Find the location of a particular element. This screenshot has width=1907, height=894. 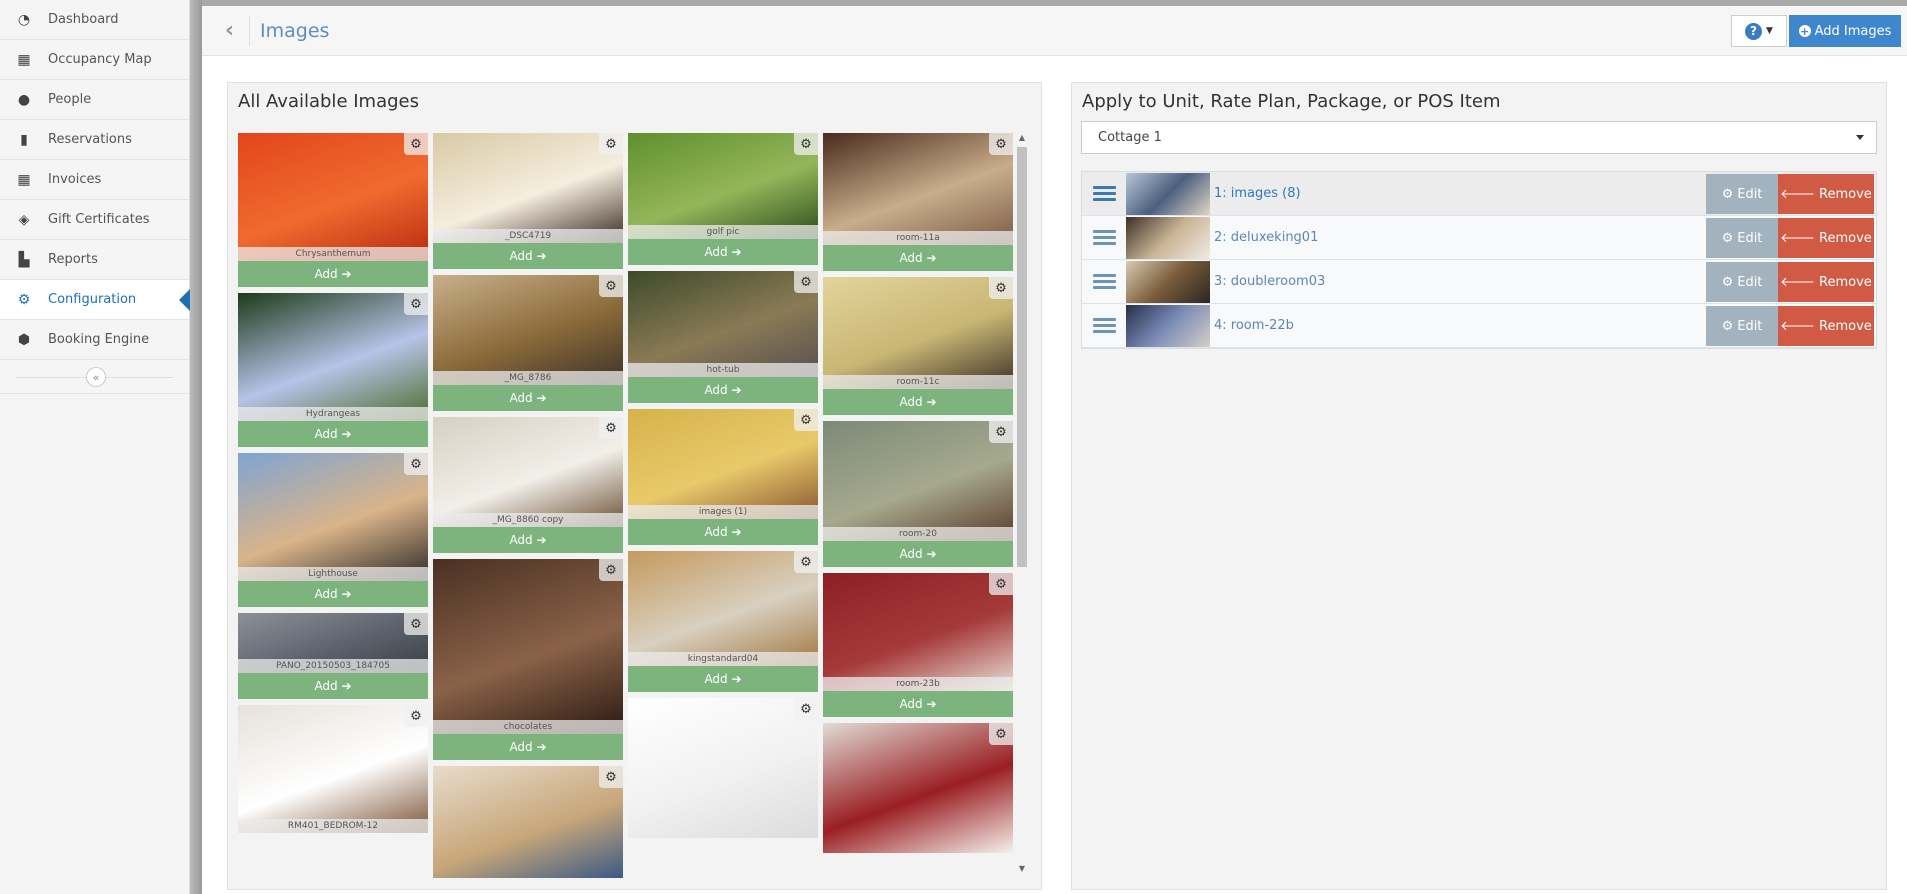

bar-chart-icon: ▙ is located at coordinates (24, 259).